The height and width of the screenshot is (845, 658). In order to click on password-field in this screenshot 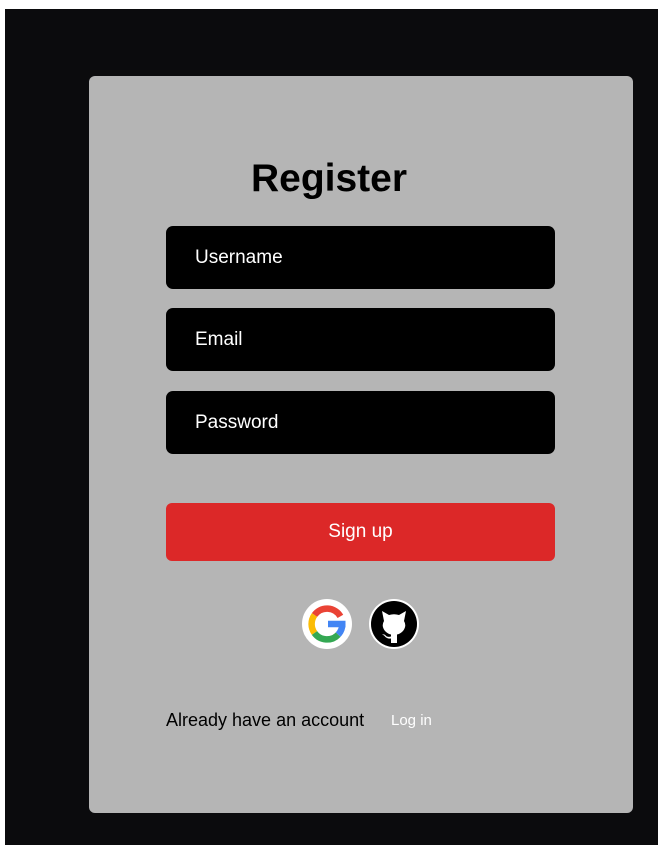, I will do `click(360, 422)`.